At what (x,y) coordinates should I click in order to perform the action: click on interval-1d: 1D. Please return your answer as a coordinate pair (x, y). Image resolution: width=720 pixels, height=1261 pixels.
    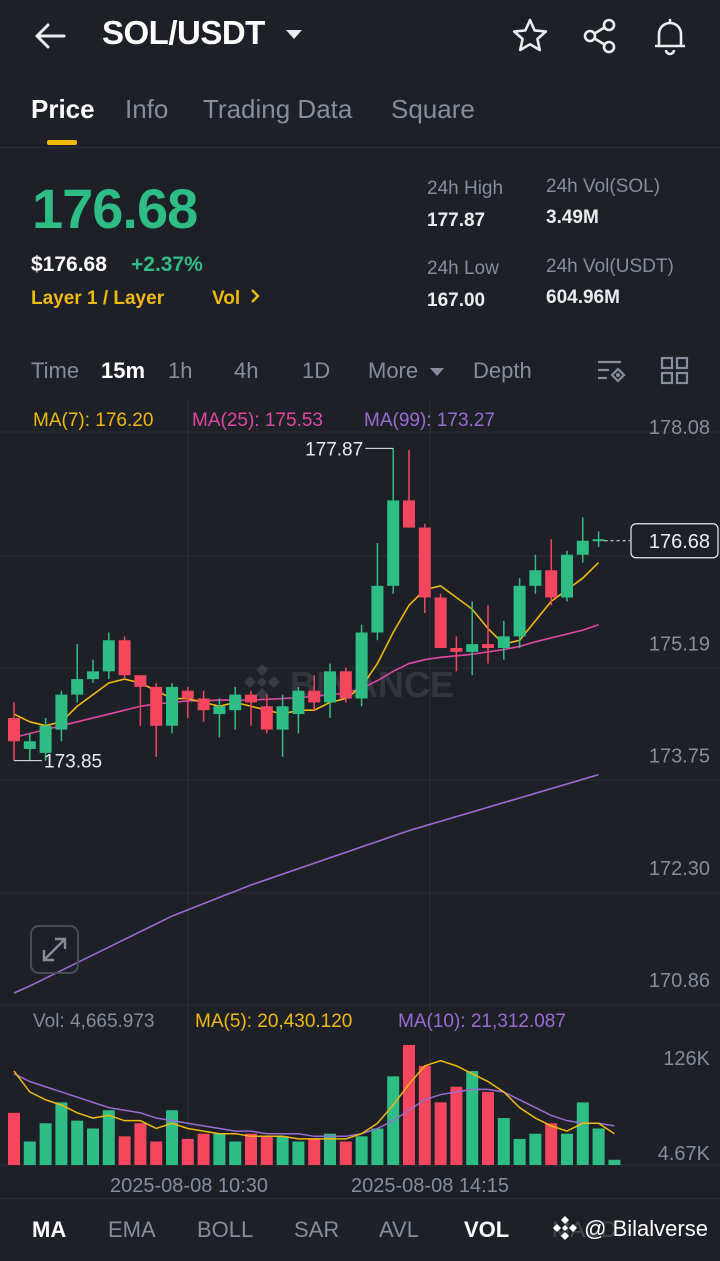
    Looking at the image, I should click on (316, 371).